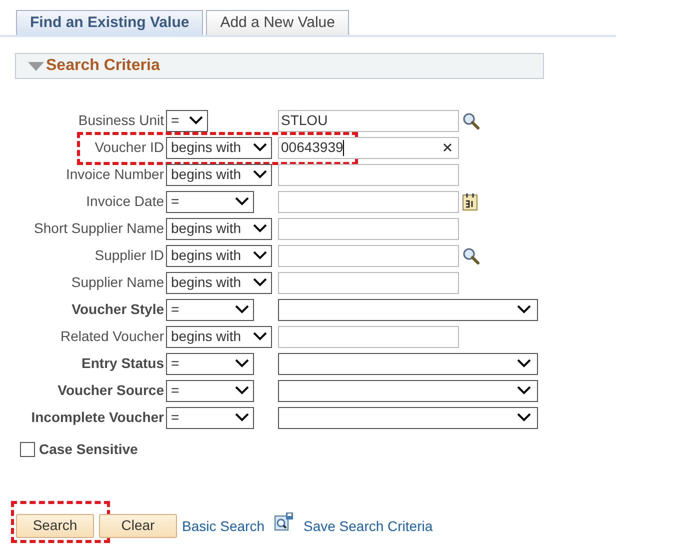  Describe the element at coordinates (284, 522) in the screenshot. I see `save-search-icon` at that location.